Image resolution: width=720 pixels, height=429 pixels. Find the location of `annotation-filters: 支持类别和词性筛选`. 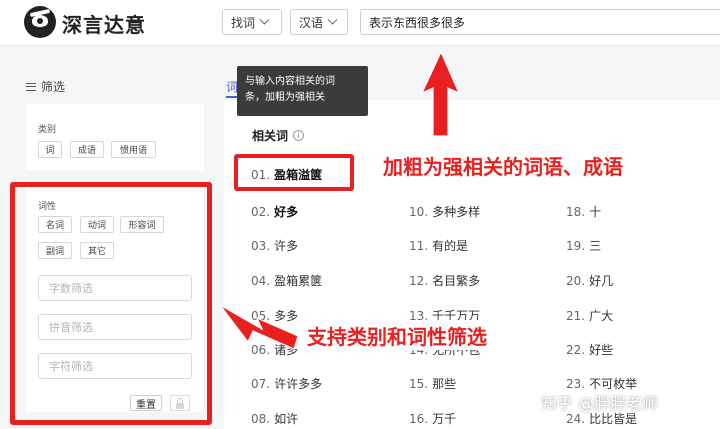

annotation-filters: 支持类别和词性筛选 is located at coordinates (397, 337).